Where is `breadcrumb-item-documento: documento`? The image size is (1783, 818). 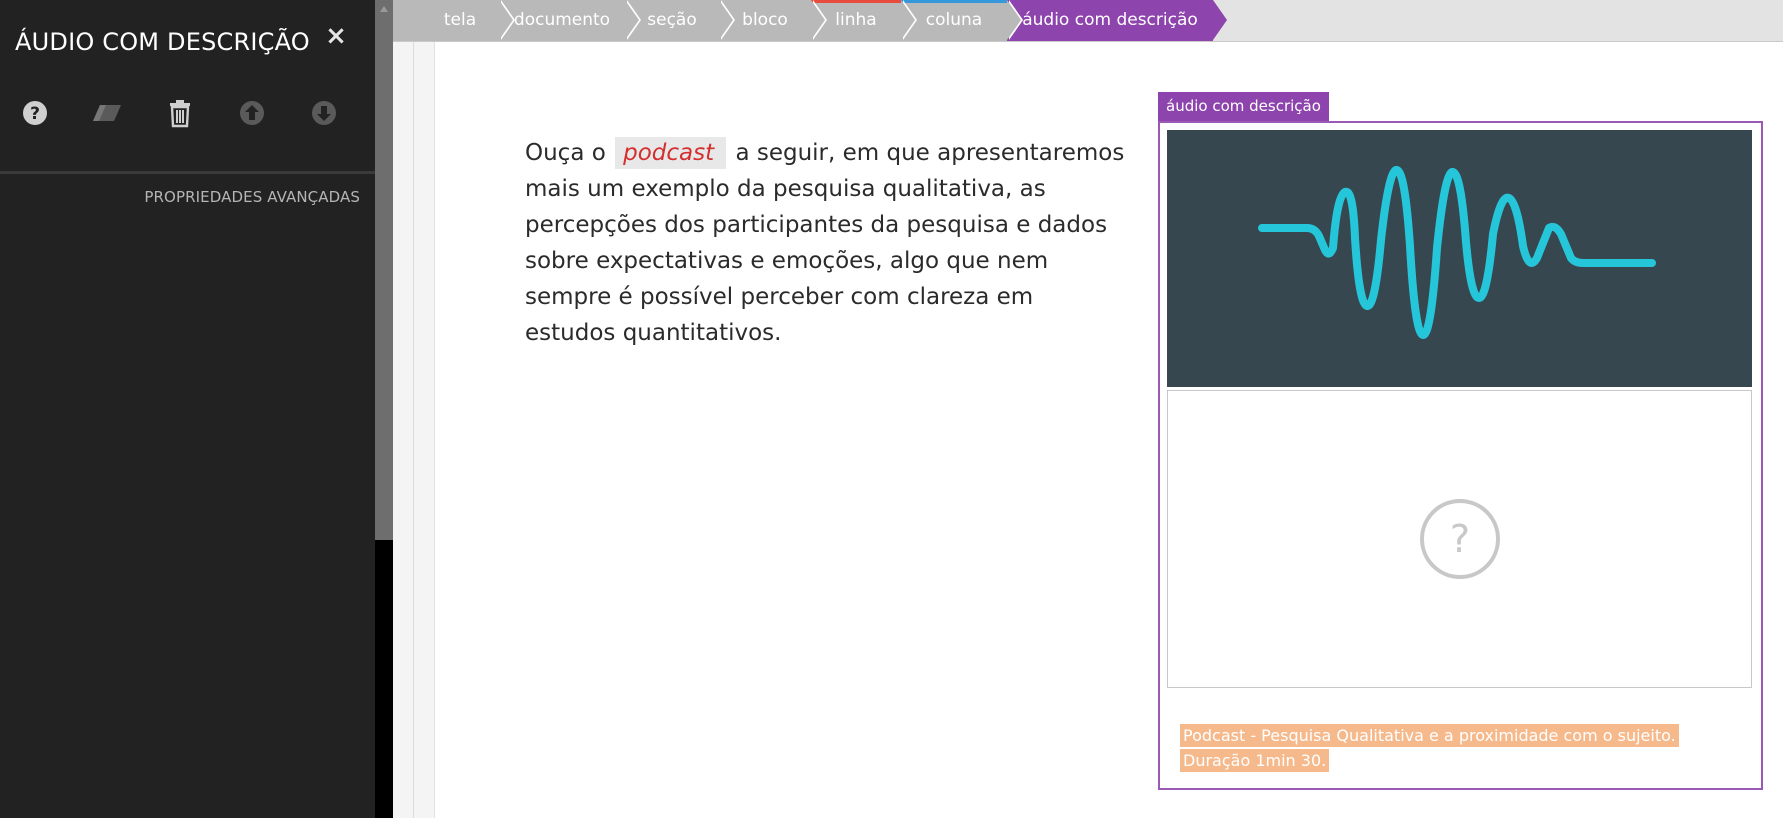 breadcrumb-item-documento: documento is located at coordinates (570, 20).